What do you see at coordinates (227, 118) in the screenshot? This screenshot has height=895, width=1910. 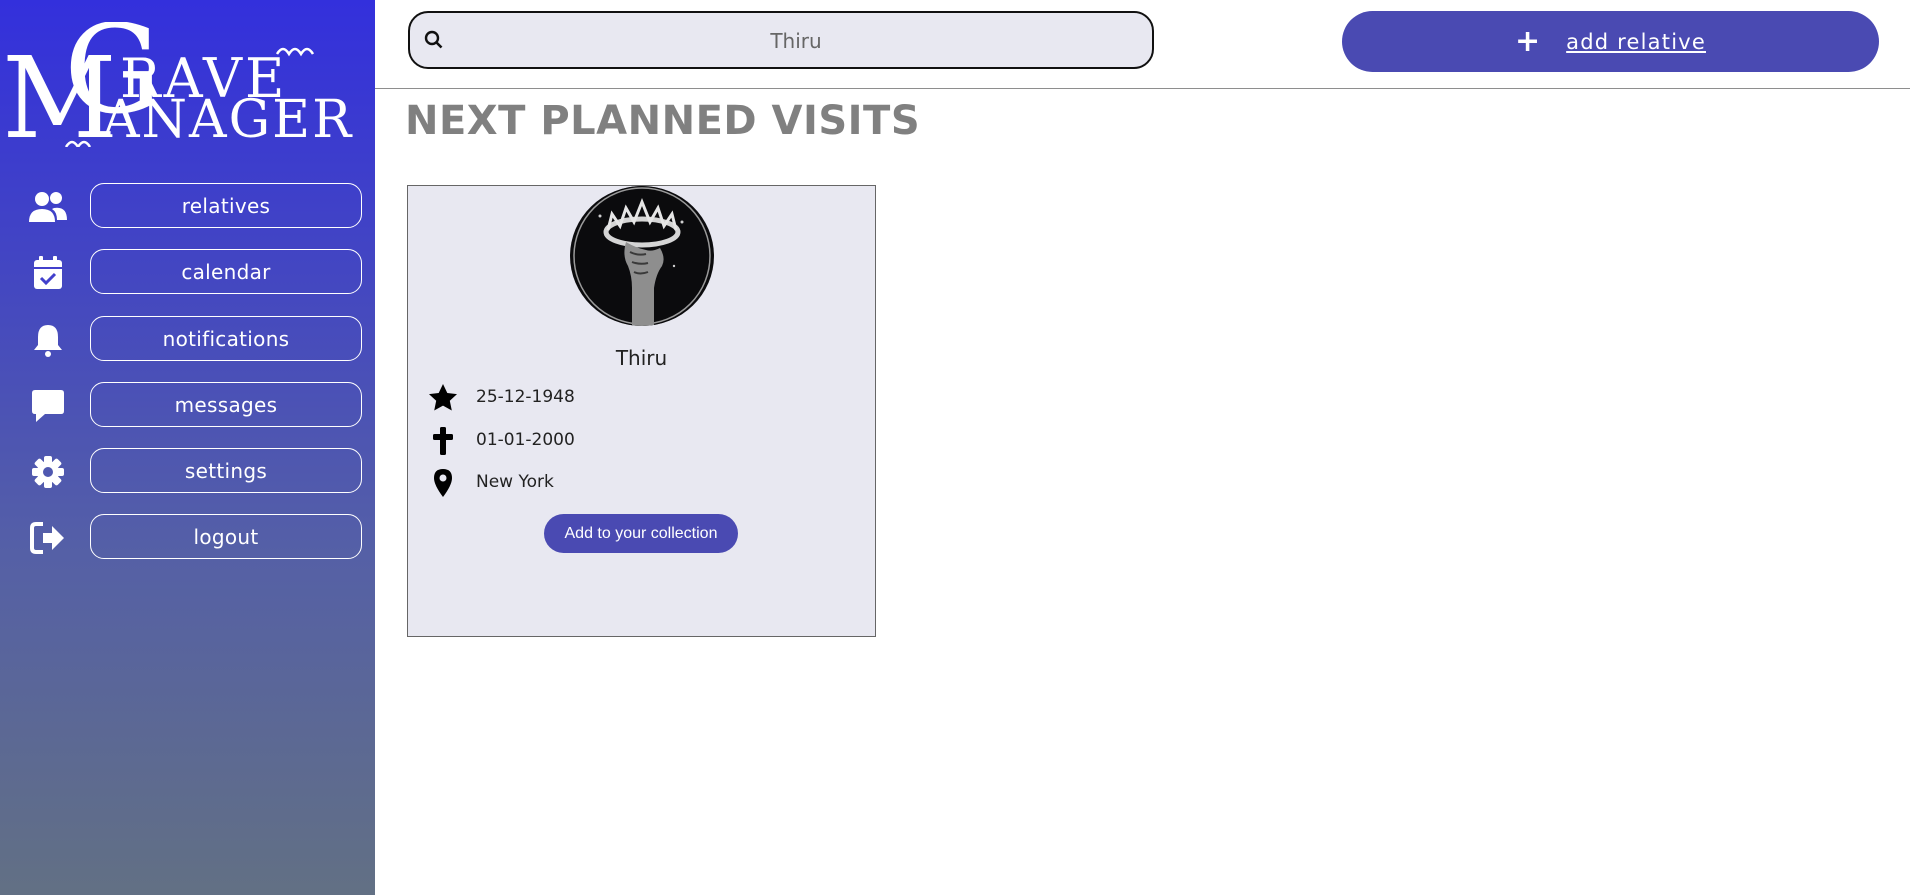 I see `svg-text: ANAGER` at bounding box center [227, 118].